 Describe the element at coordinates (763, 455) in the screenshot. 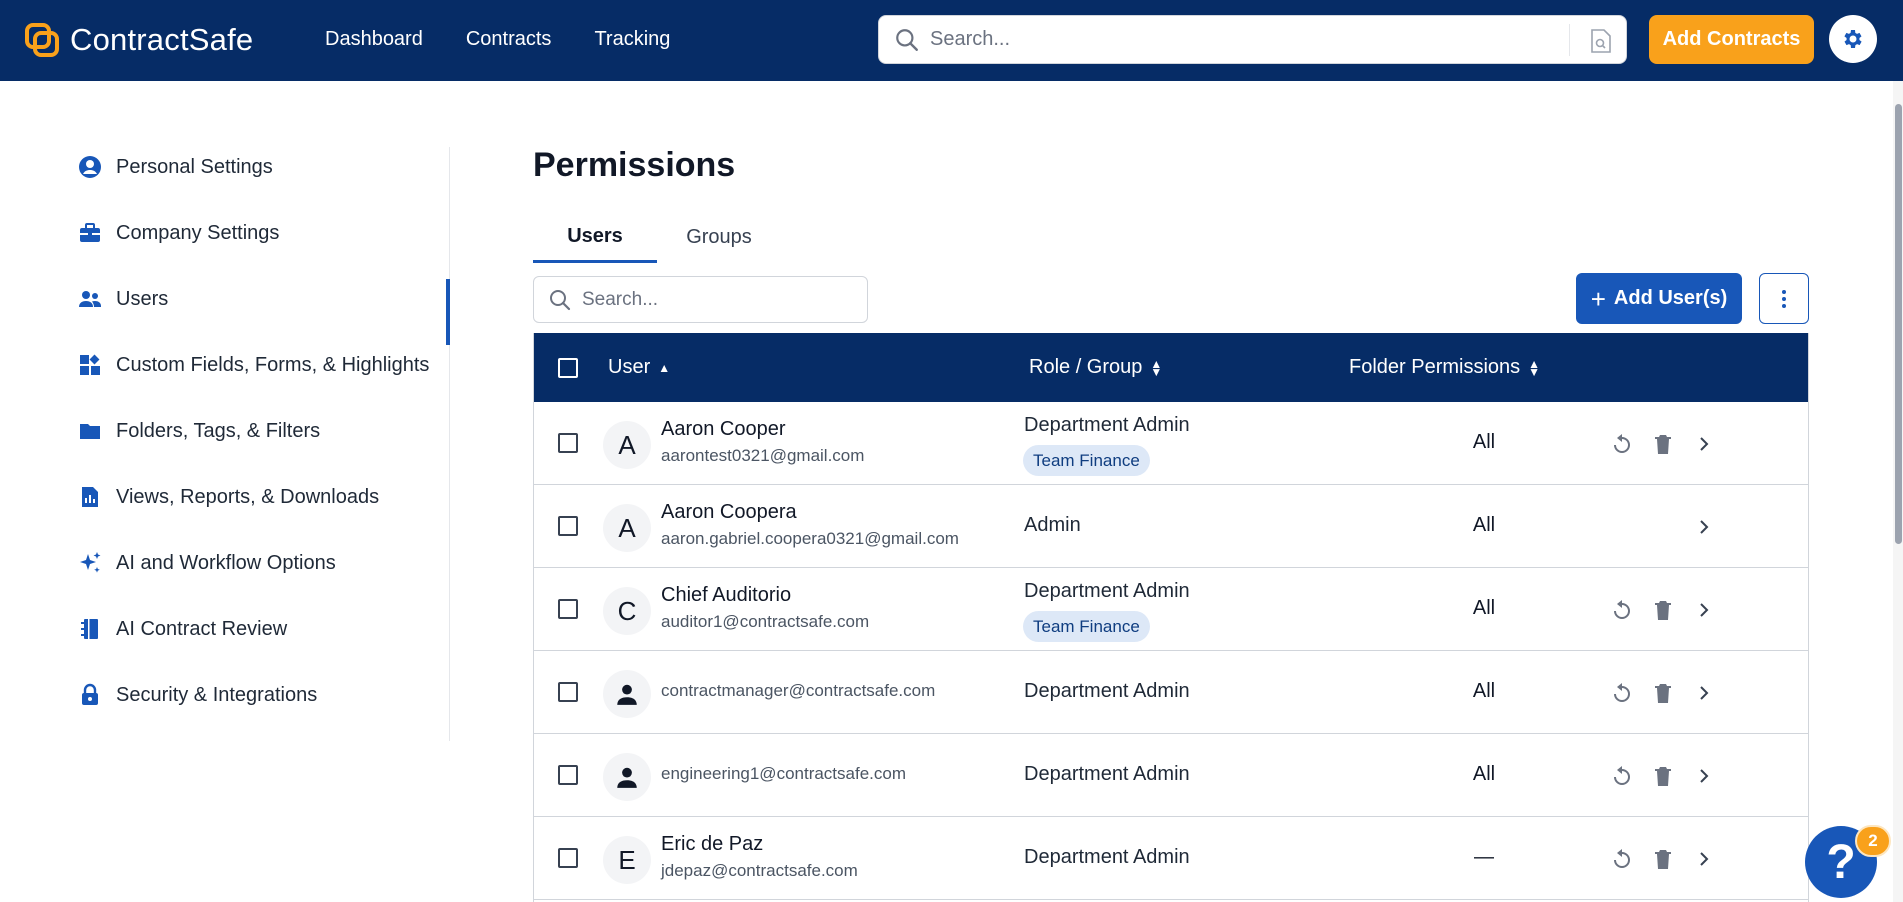

I see `user-email: aarontest0321@gmail.com` at that location.